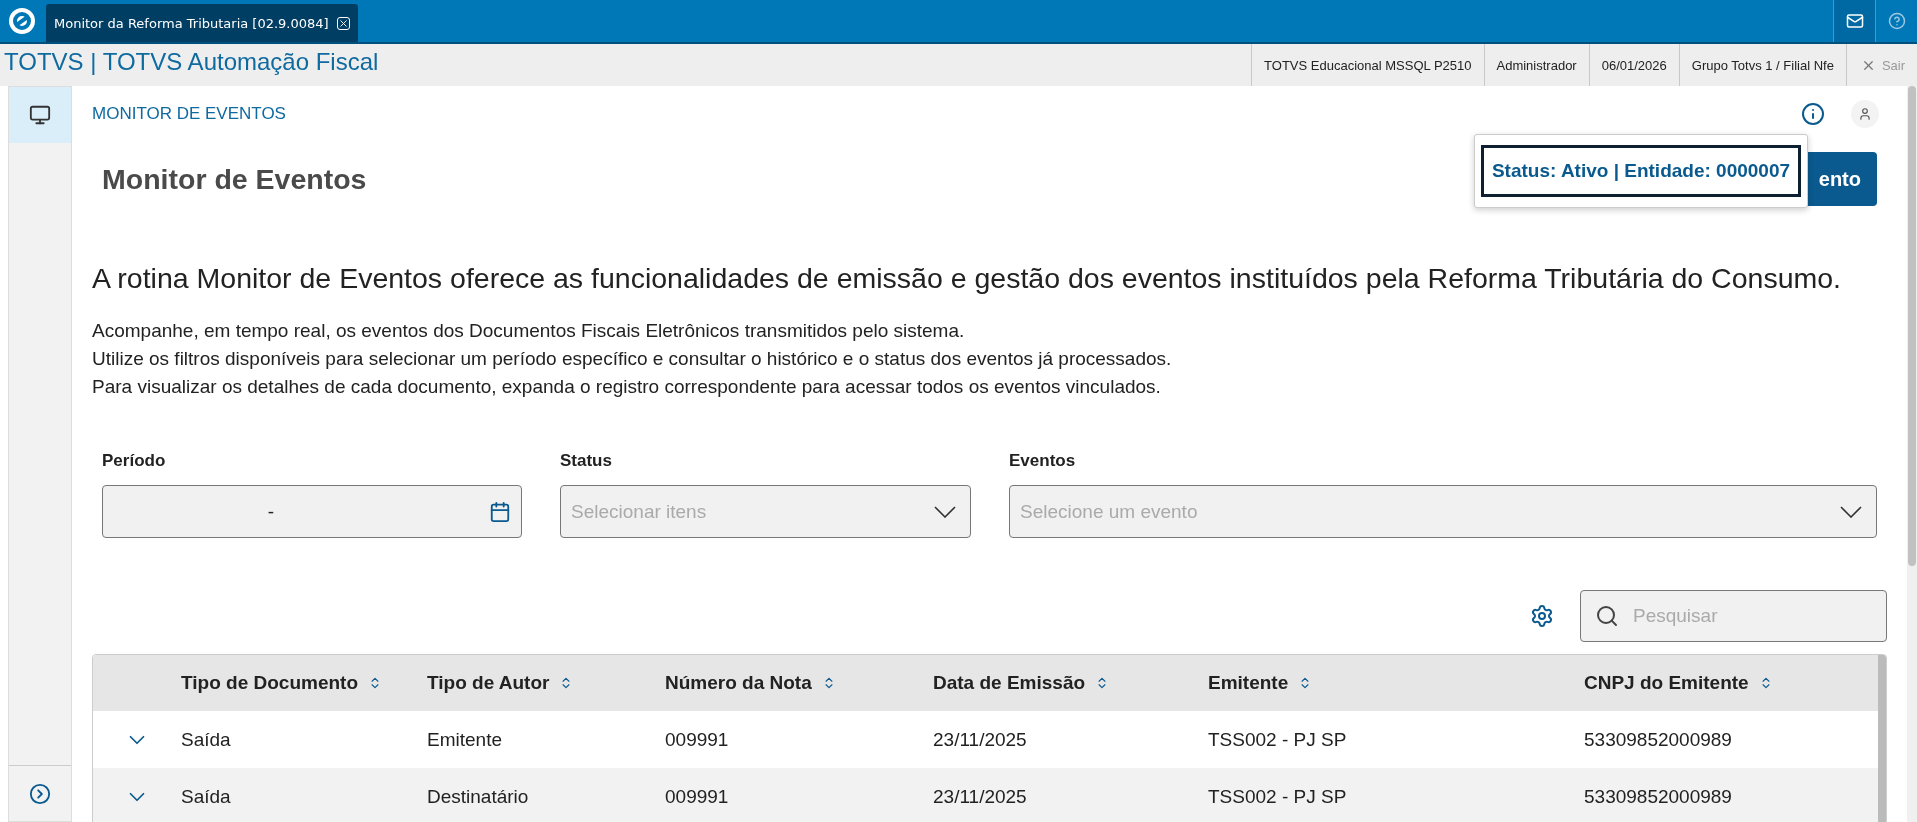 This screenshot has height=822, width=1917. What do you see at coordinates (191, 62) in the screenshot?
I see `app-title: TOTVS | TOTVS Automação Fiscal` at bounding box center [191, 62].